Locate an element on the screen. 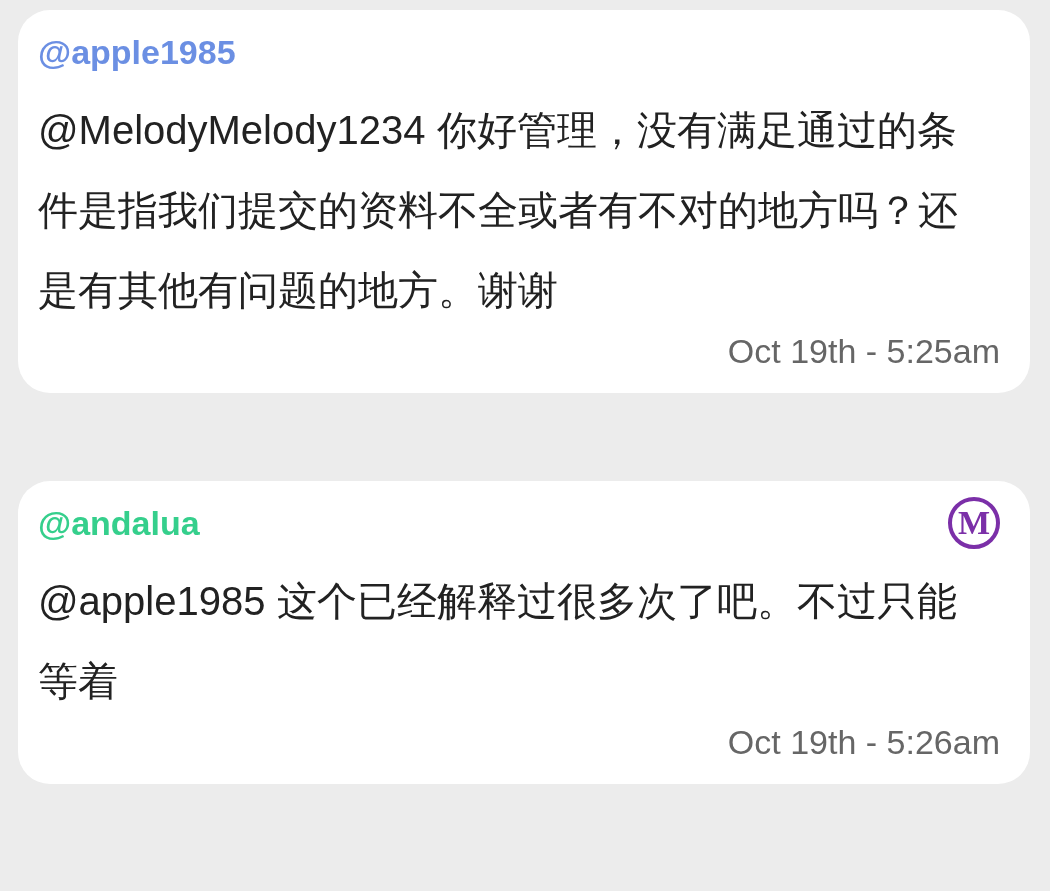  timestamp: Oct 19th - 5:25am is located at coordinates (863, 351).